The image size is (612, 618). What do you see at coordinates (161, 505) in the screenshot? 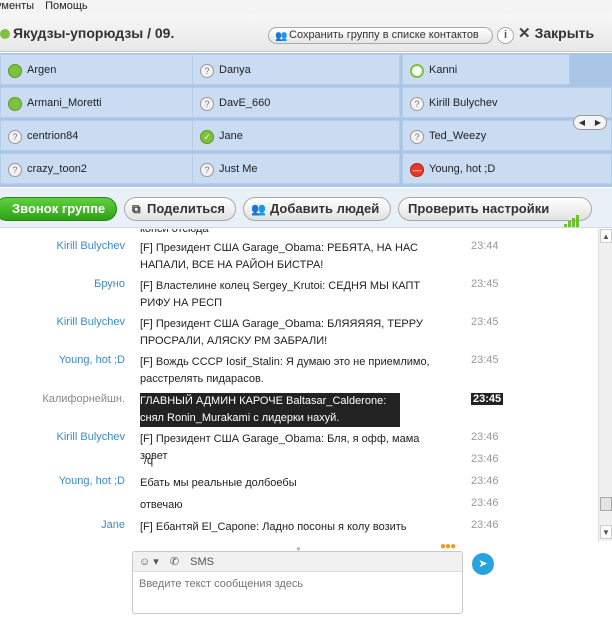
I see `message-text: отвечаю` at bounding box center [161, 505].